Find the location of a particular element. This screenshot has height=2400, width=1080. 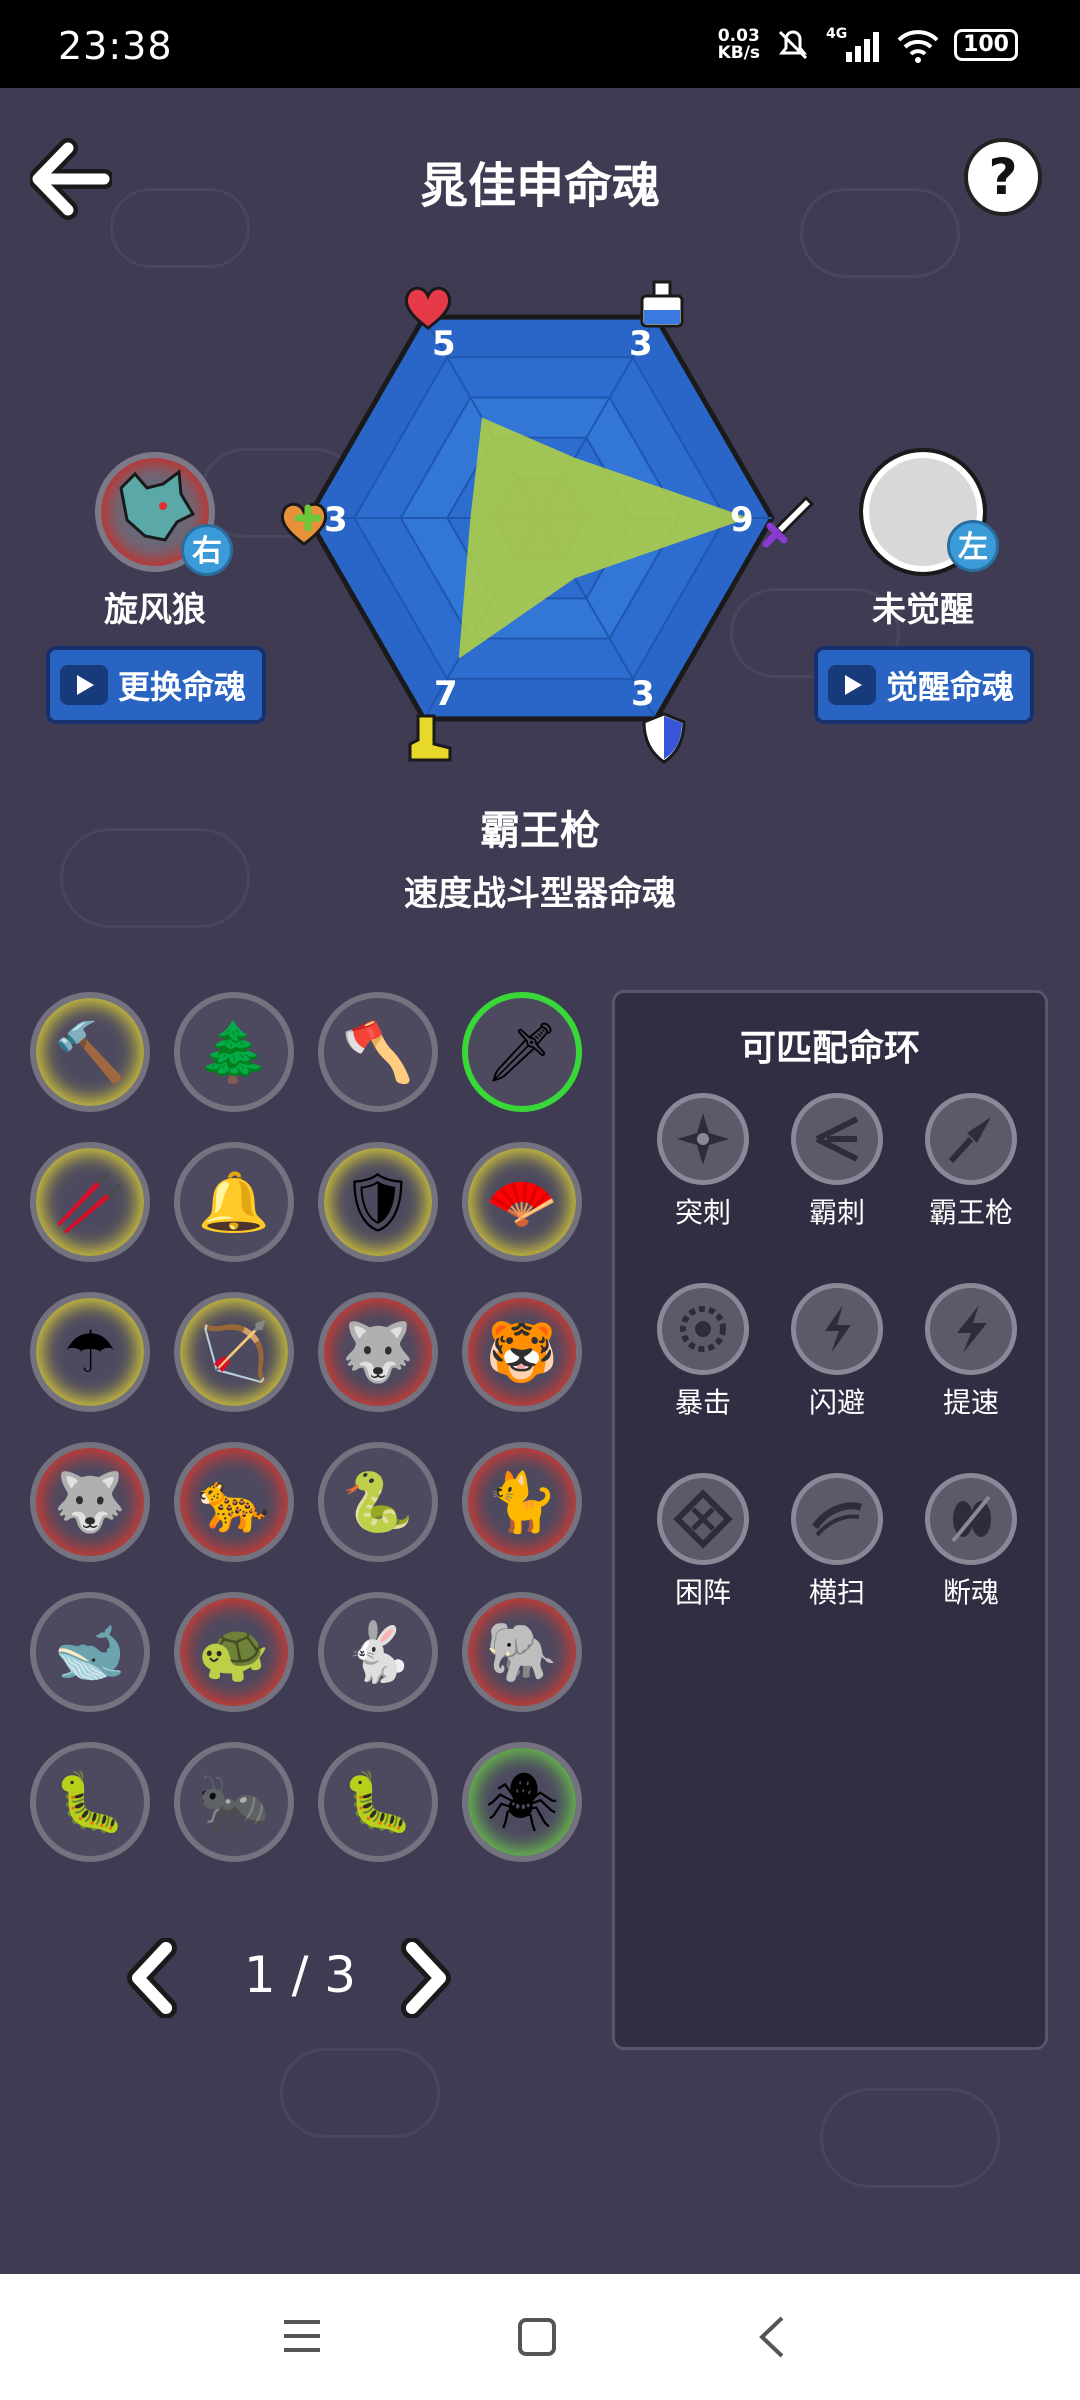

elephant-soul: 🐘 is located at coordinates (522, 1652).